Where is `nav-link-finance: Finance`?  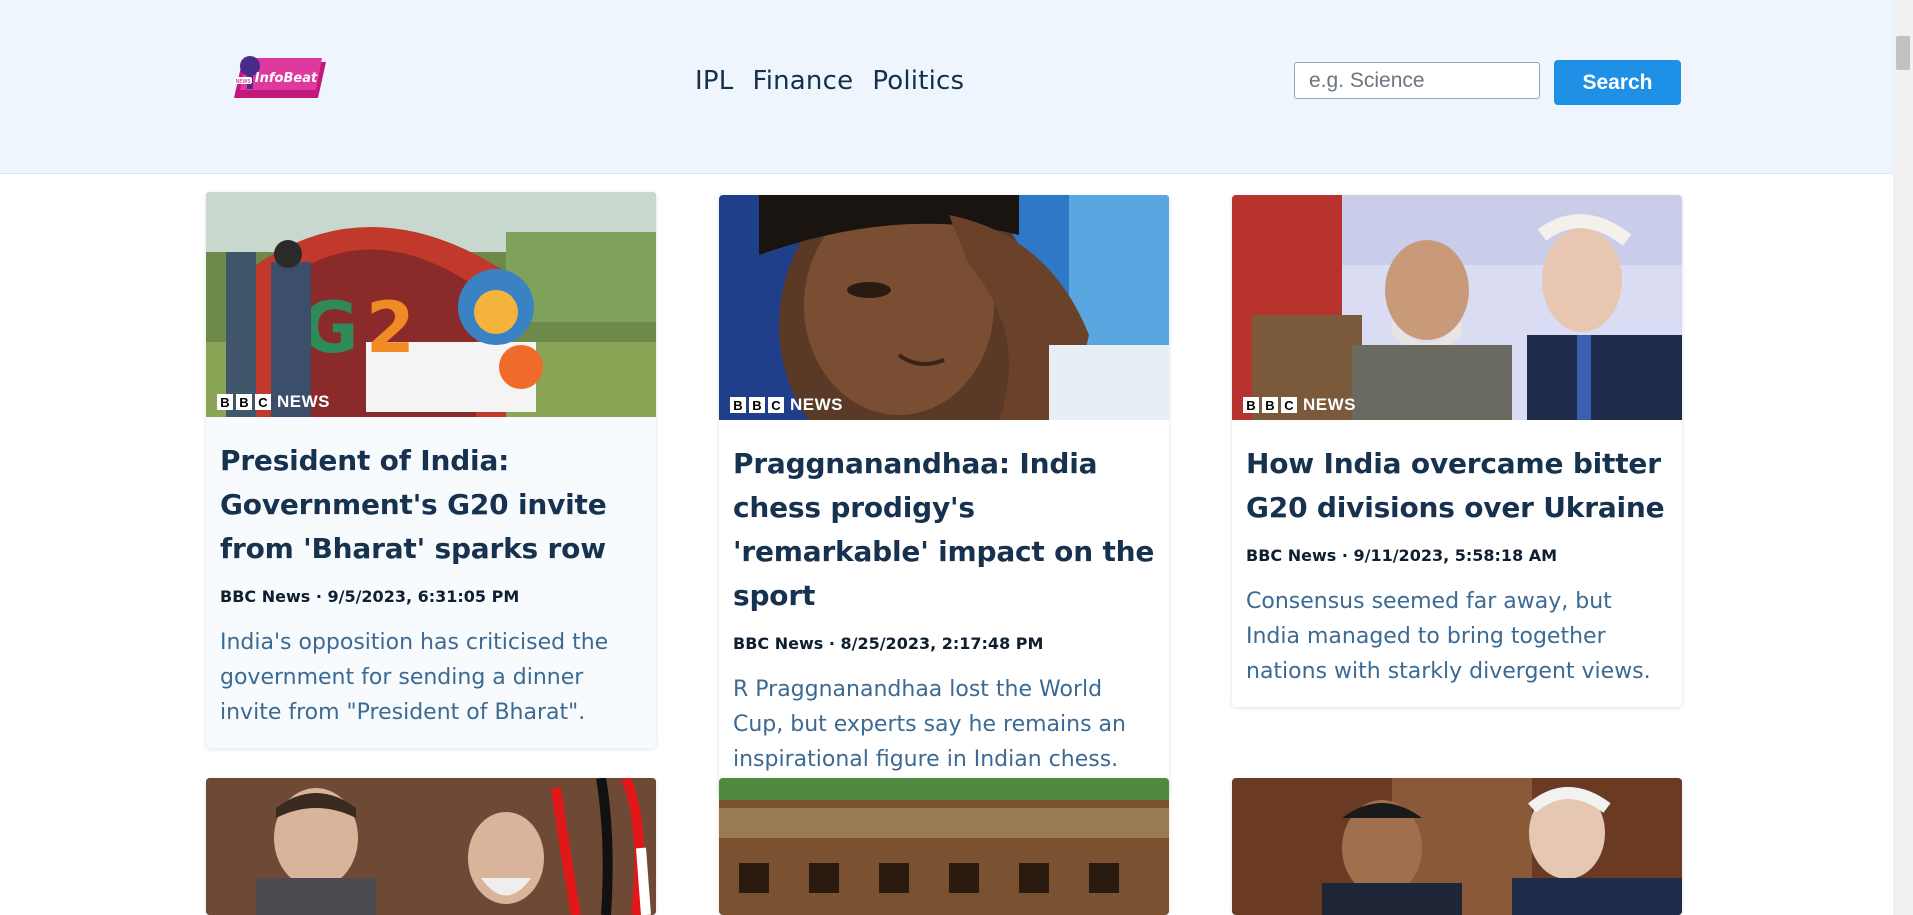 nav-link-finance: Finance is located at coordinates (802, 81).